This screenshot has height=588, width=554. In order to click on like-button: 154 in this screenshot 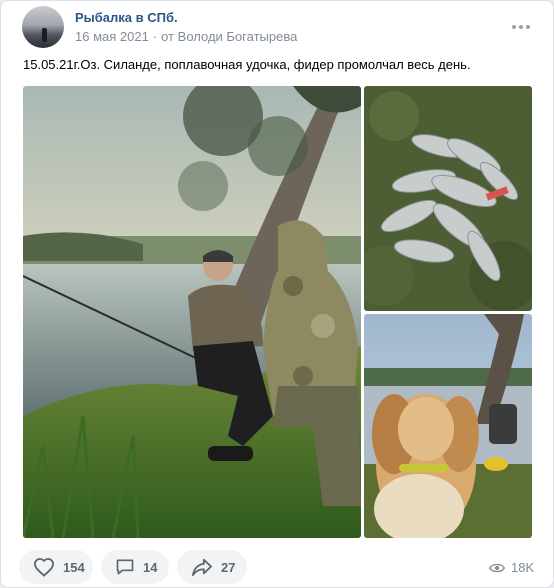, I will do `click(56, 567)`.